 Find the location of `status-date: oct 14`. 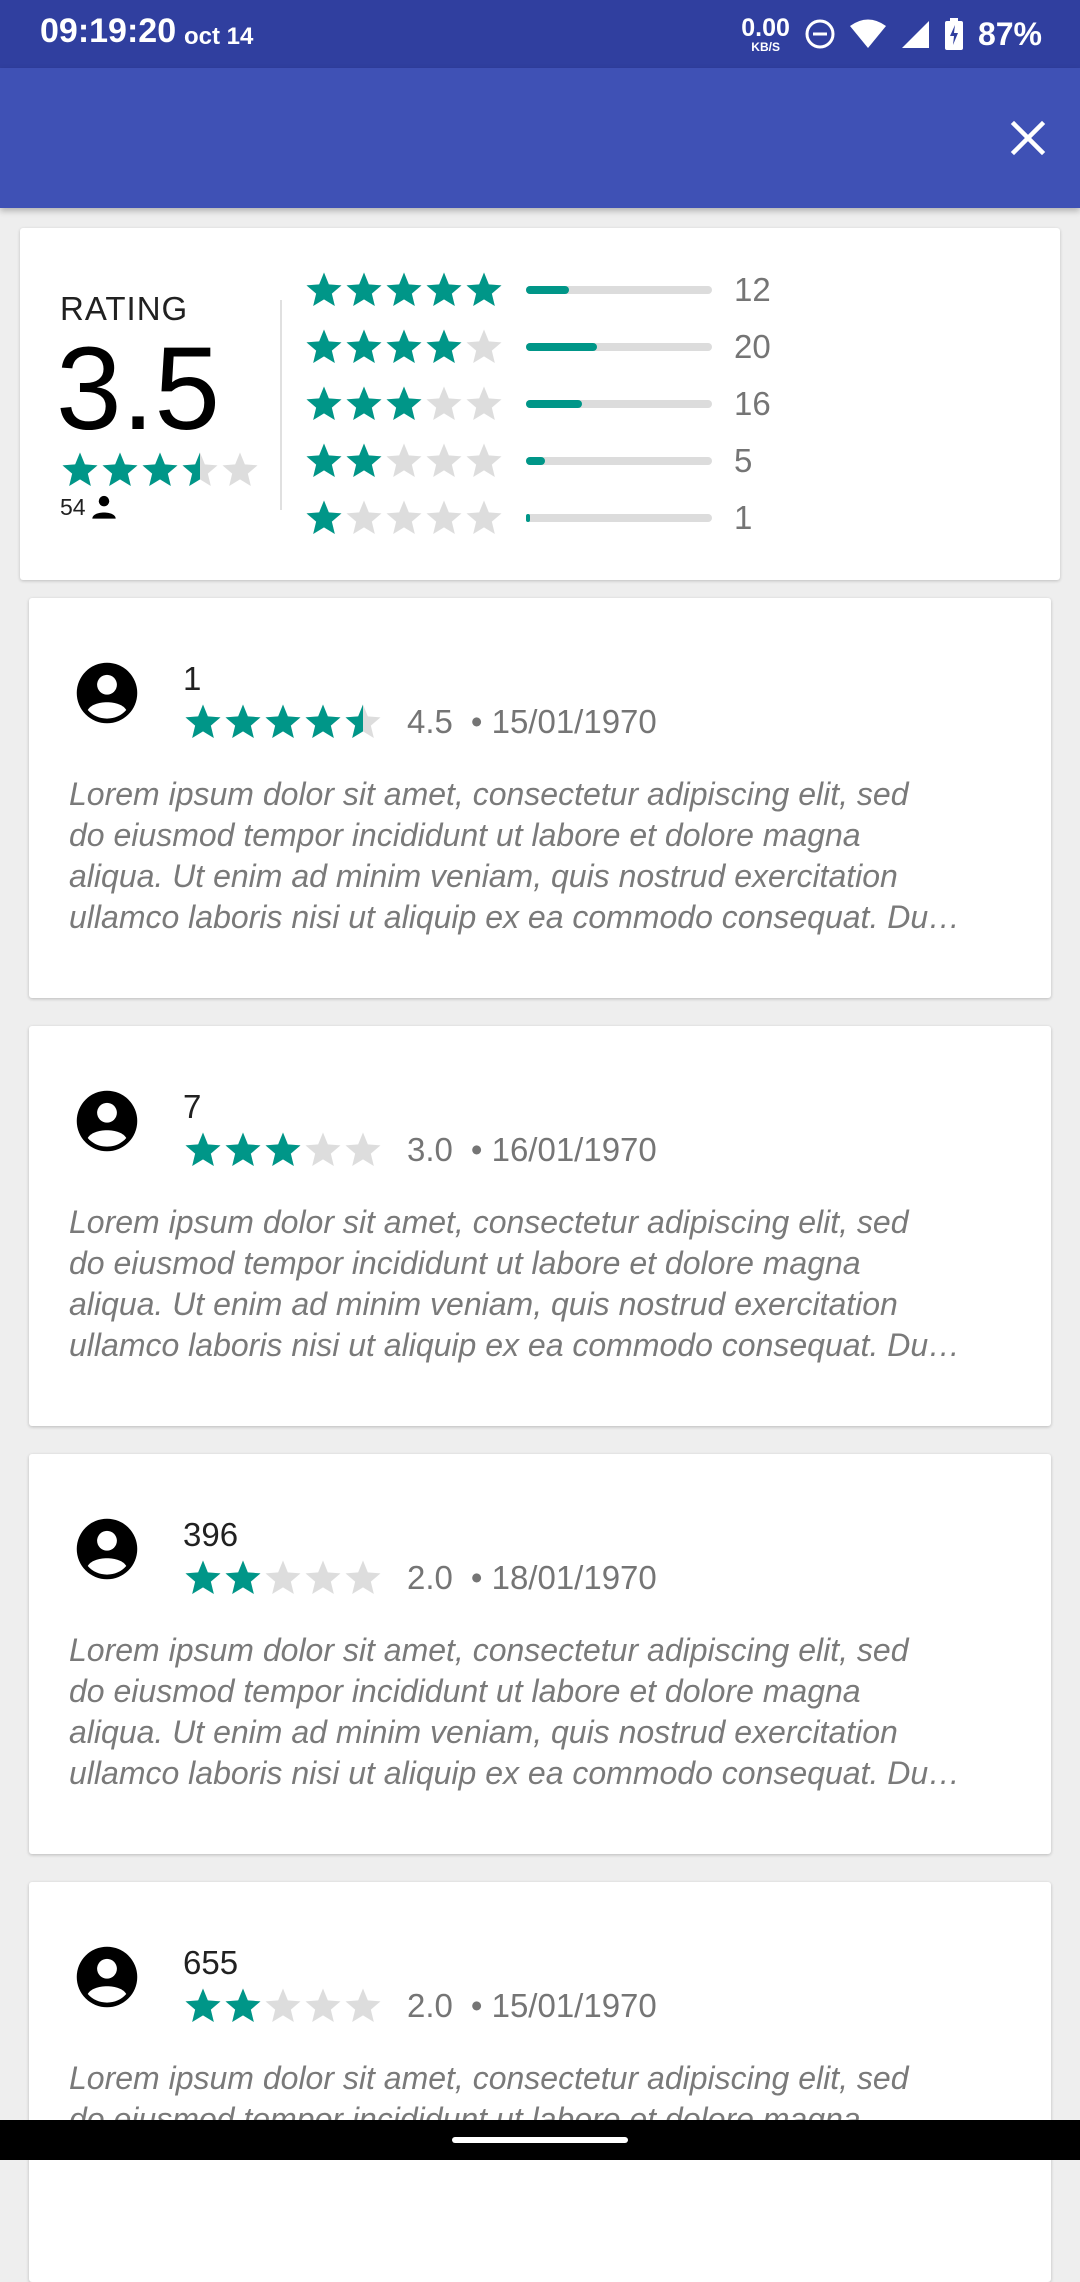

status-date: oct 14 is located at coordinates (219, 36).